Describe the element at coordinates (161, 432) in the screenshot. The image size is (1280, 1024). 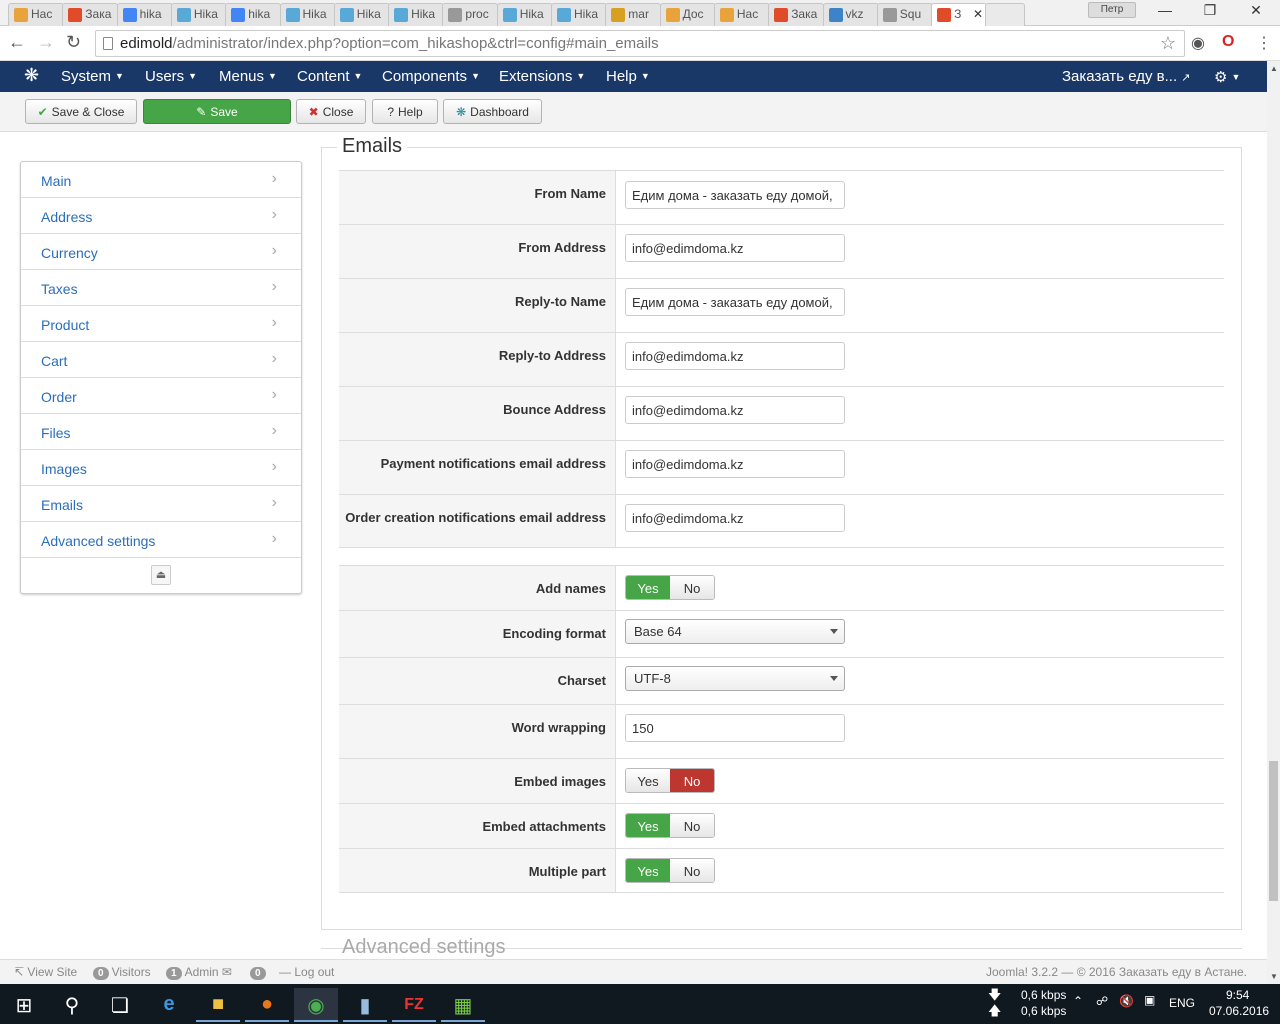
I see `sidebar-item-files: Files ›` at that location.